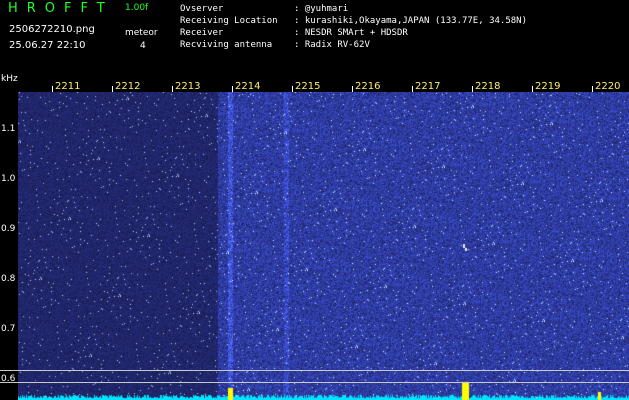 The height and width of the screenshot is (400, 629). What do you see at coordinates (229, 21) in the screenshot?
I see `info-label: Receiving Location` at bounding box center [229, 21].